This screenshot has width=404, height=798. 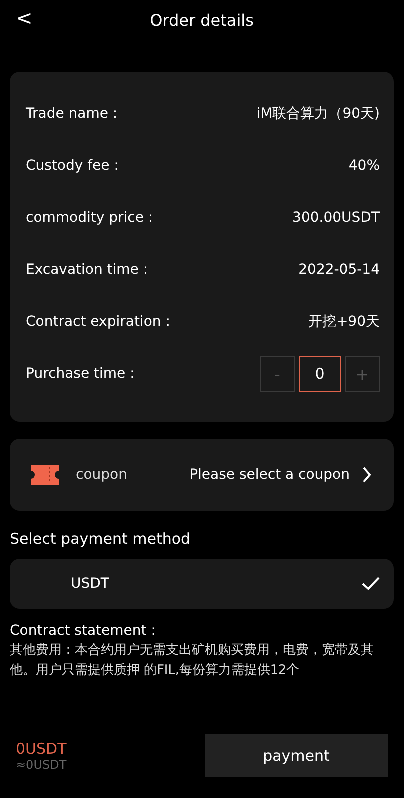 I want to click on section-heading: Select payment method, so click(x=101, y=539).